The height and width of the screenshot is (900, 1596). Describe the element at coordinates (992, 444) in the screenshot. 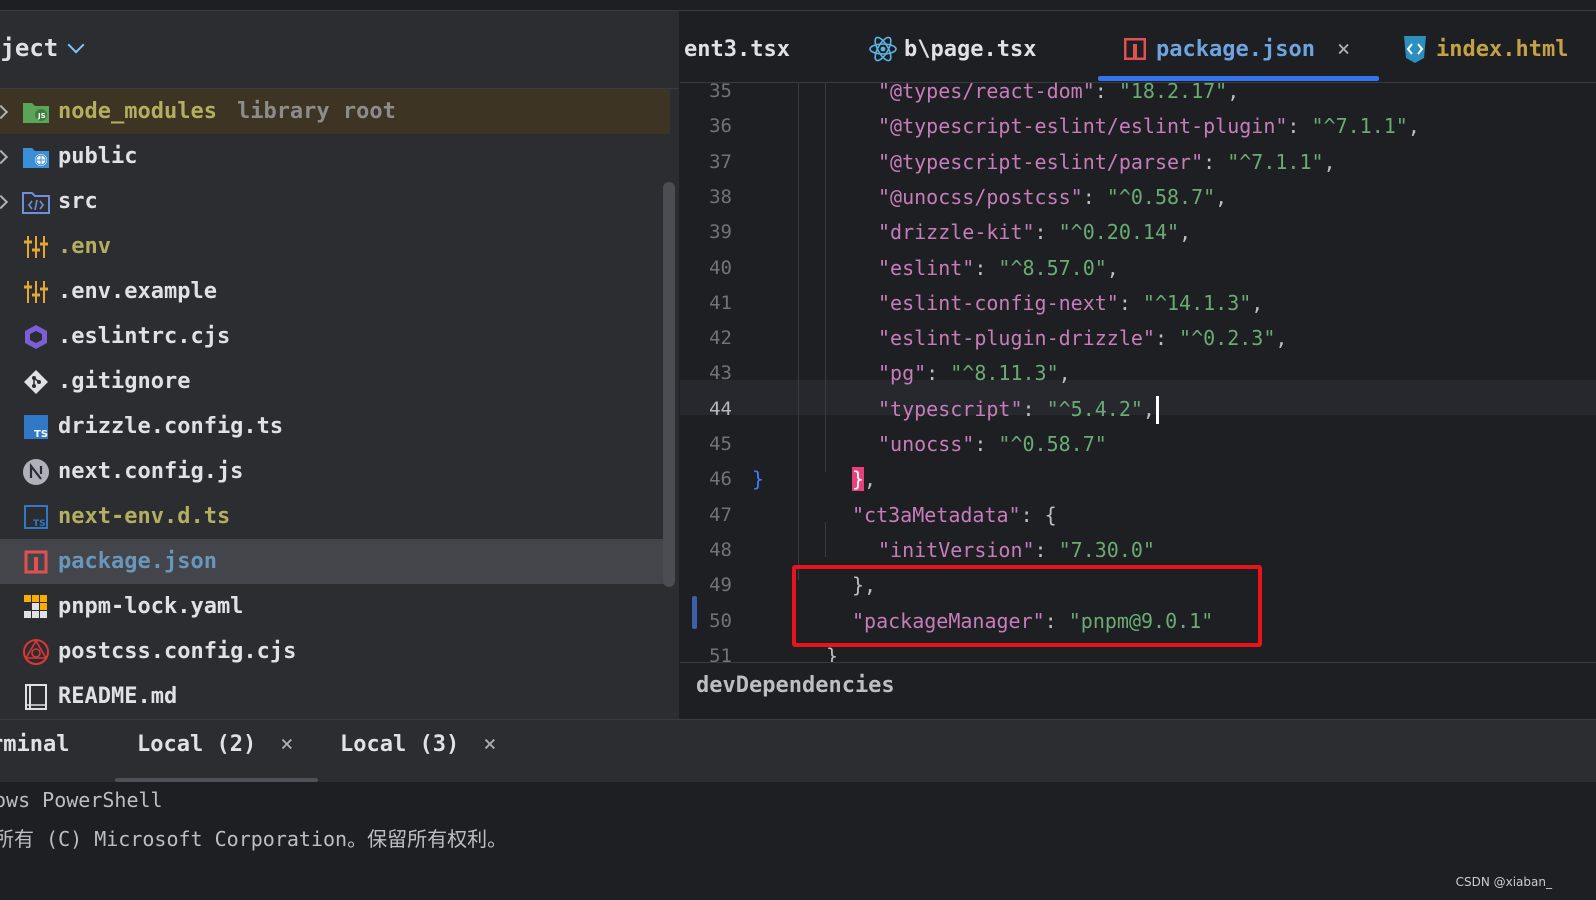

I see `code-line: "unocss": "^0.58.7"` at that location.